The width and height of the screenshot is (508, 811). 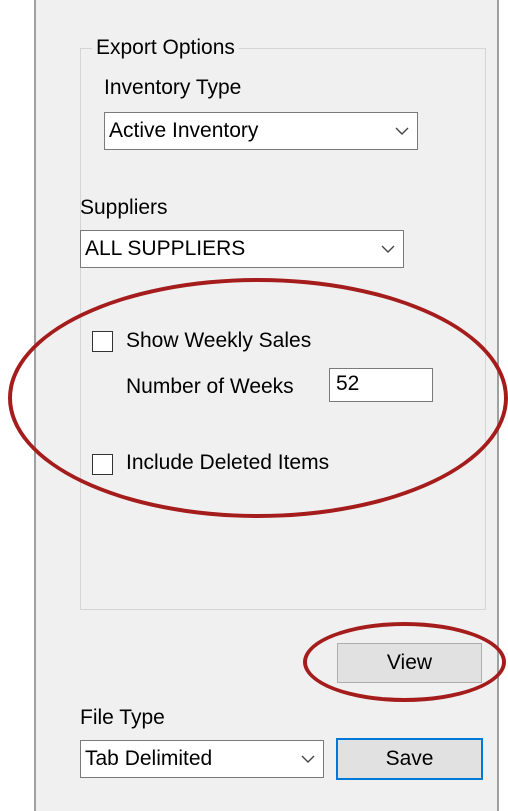 I want to click on file-type-label: File Type, so click(x=122, y=717).